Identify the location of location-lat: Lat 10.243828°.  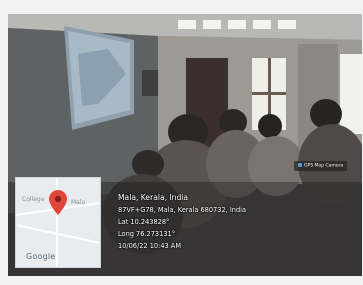
(144, 222).